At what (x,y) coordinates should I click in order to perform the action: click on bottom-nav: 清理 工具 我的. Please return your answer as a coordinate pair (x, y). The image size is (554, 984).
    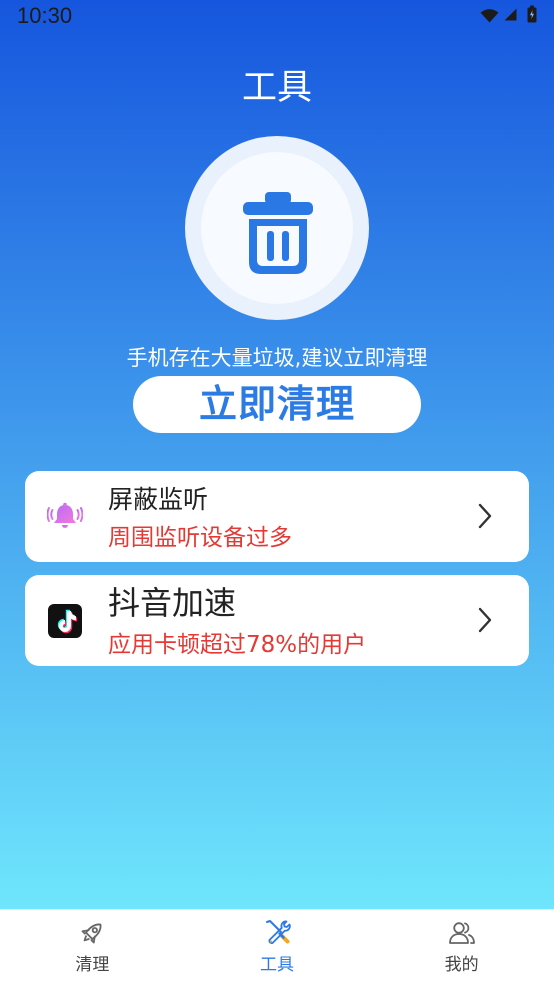
    Looking at the image, I should click on (277, 946).